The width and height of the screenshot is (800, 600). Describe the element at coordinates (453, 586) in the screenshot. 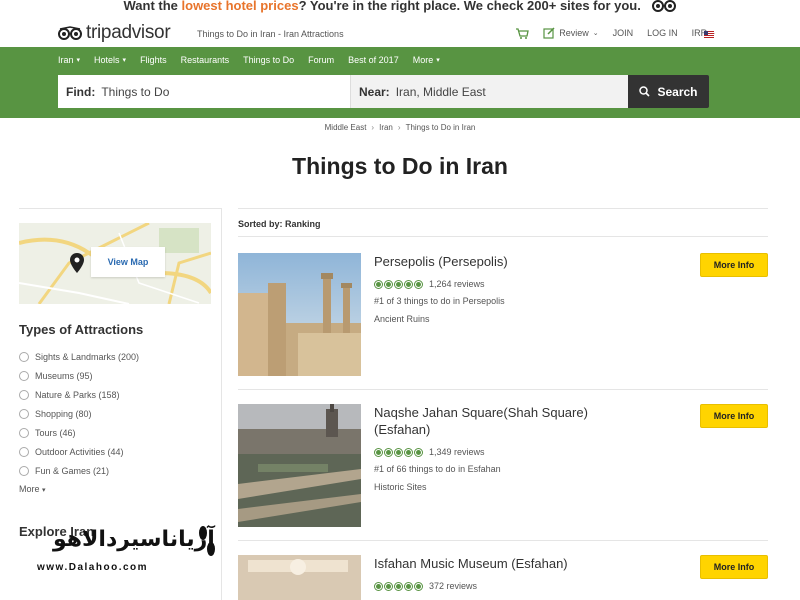

I see `review-count: 372 reviews` at that location.